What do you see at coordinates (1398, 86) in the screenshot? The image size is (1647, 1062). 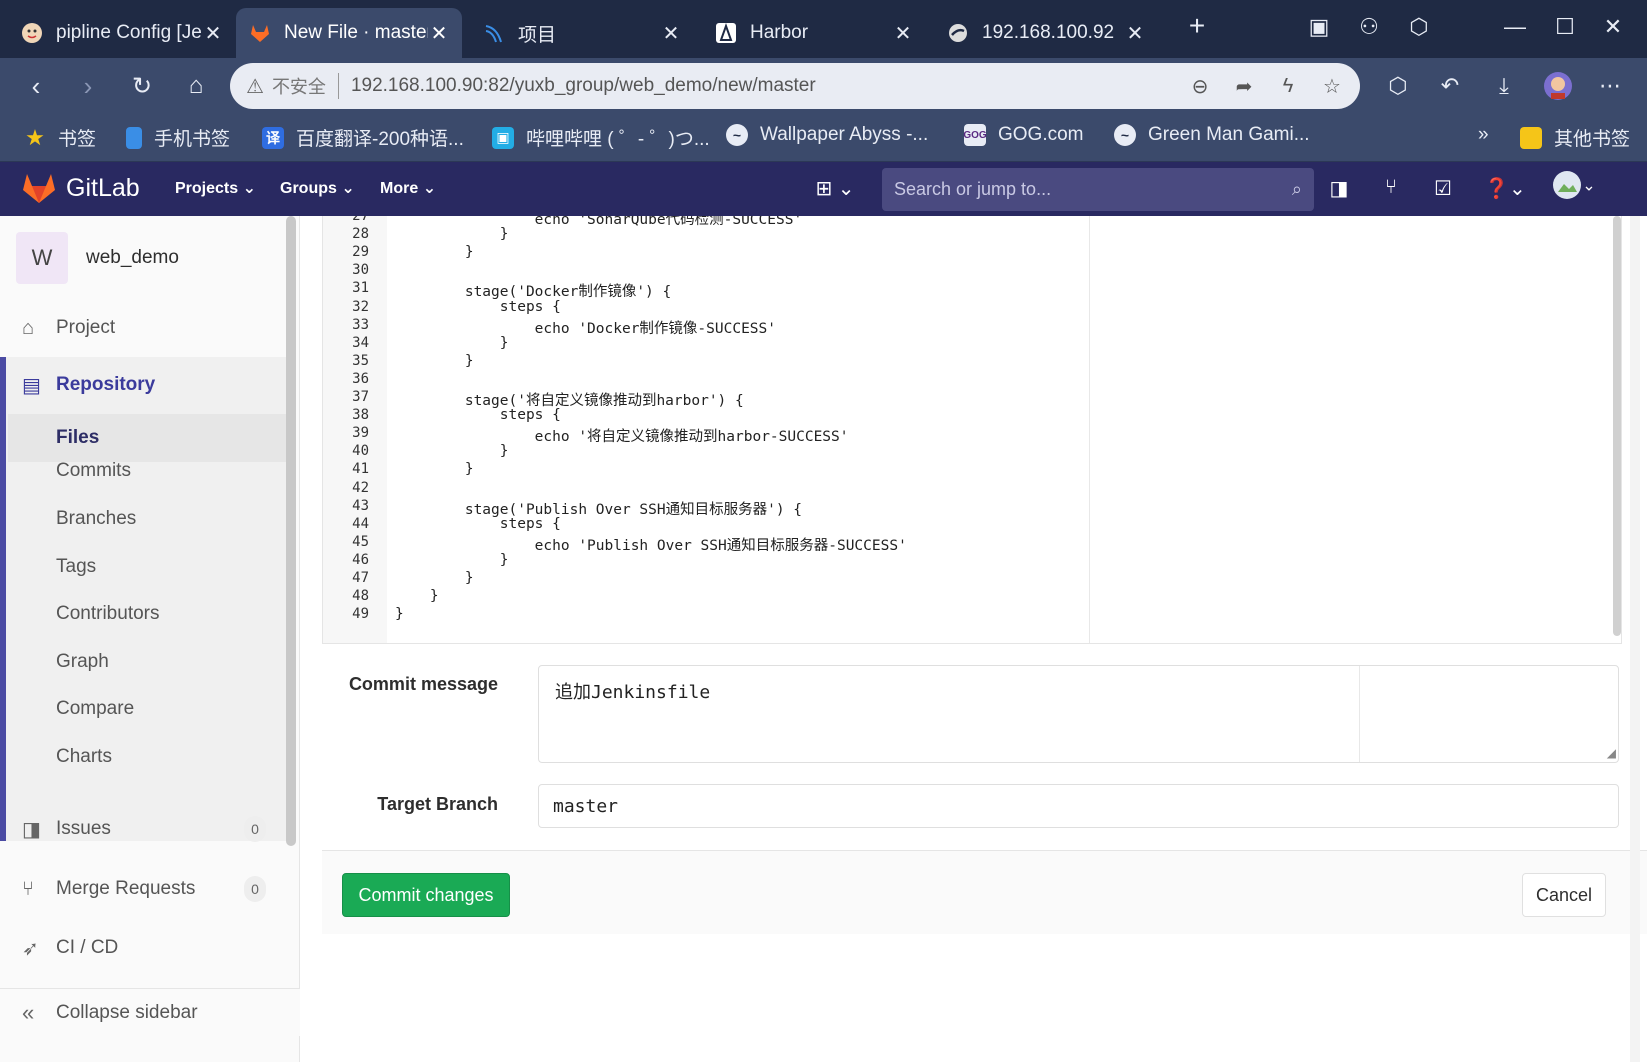 I see `extensions-icon: ⬡` at bounding box center [1398, 86].